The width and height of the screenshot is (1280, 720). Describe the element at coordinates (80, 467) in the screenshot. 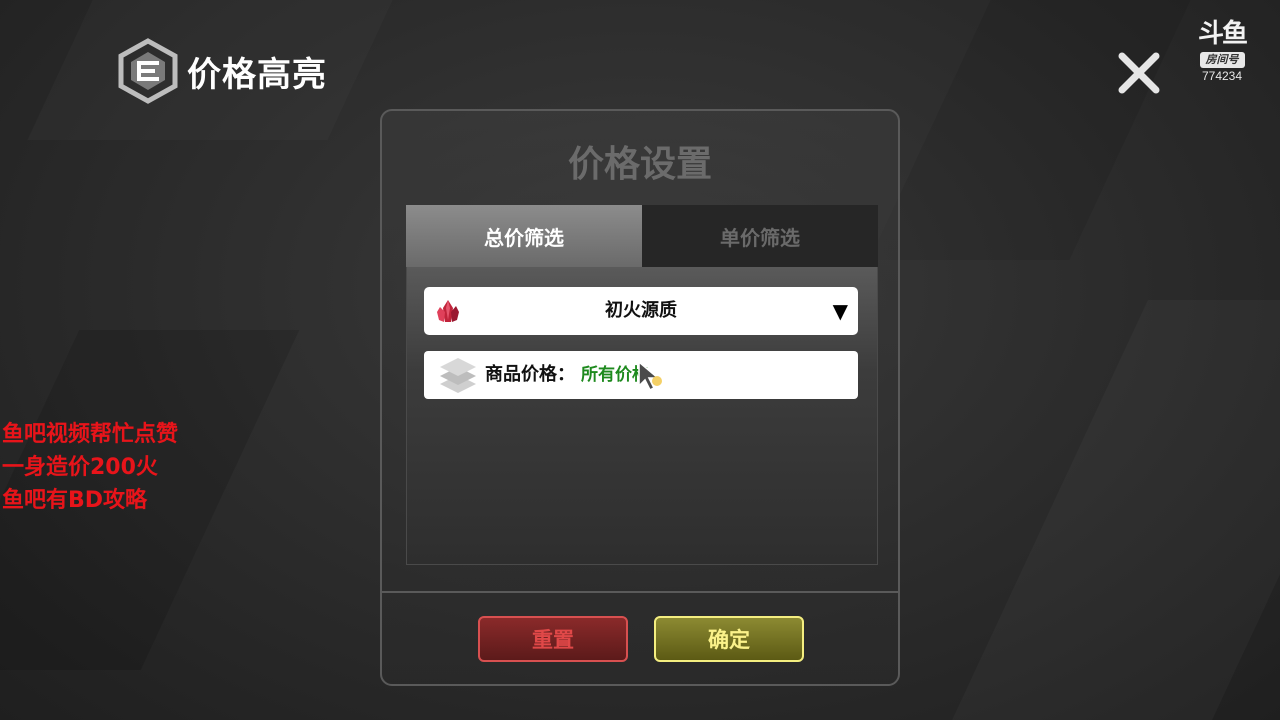

I see `overlay-line: 一身造价200火` at that location.